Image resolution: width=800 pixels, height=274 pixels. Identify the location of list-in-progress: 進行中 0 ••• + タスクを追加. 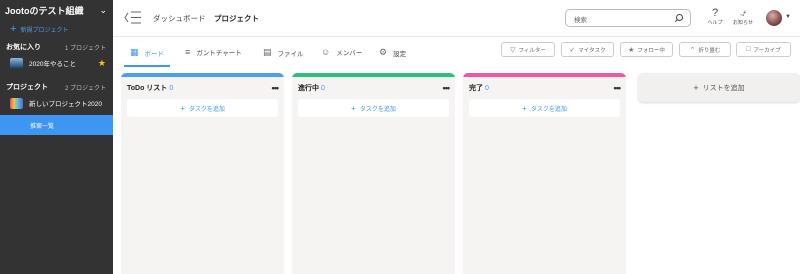
(373, 173).